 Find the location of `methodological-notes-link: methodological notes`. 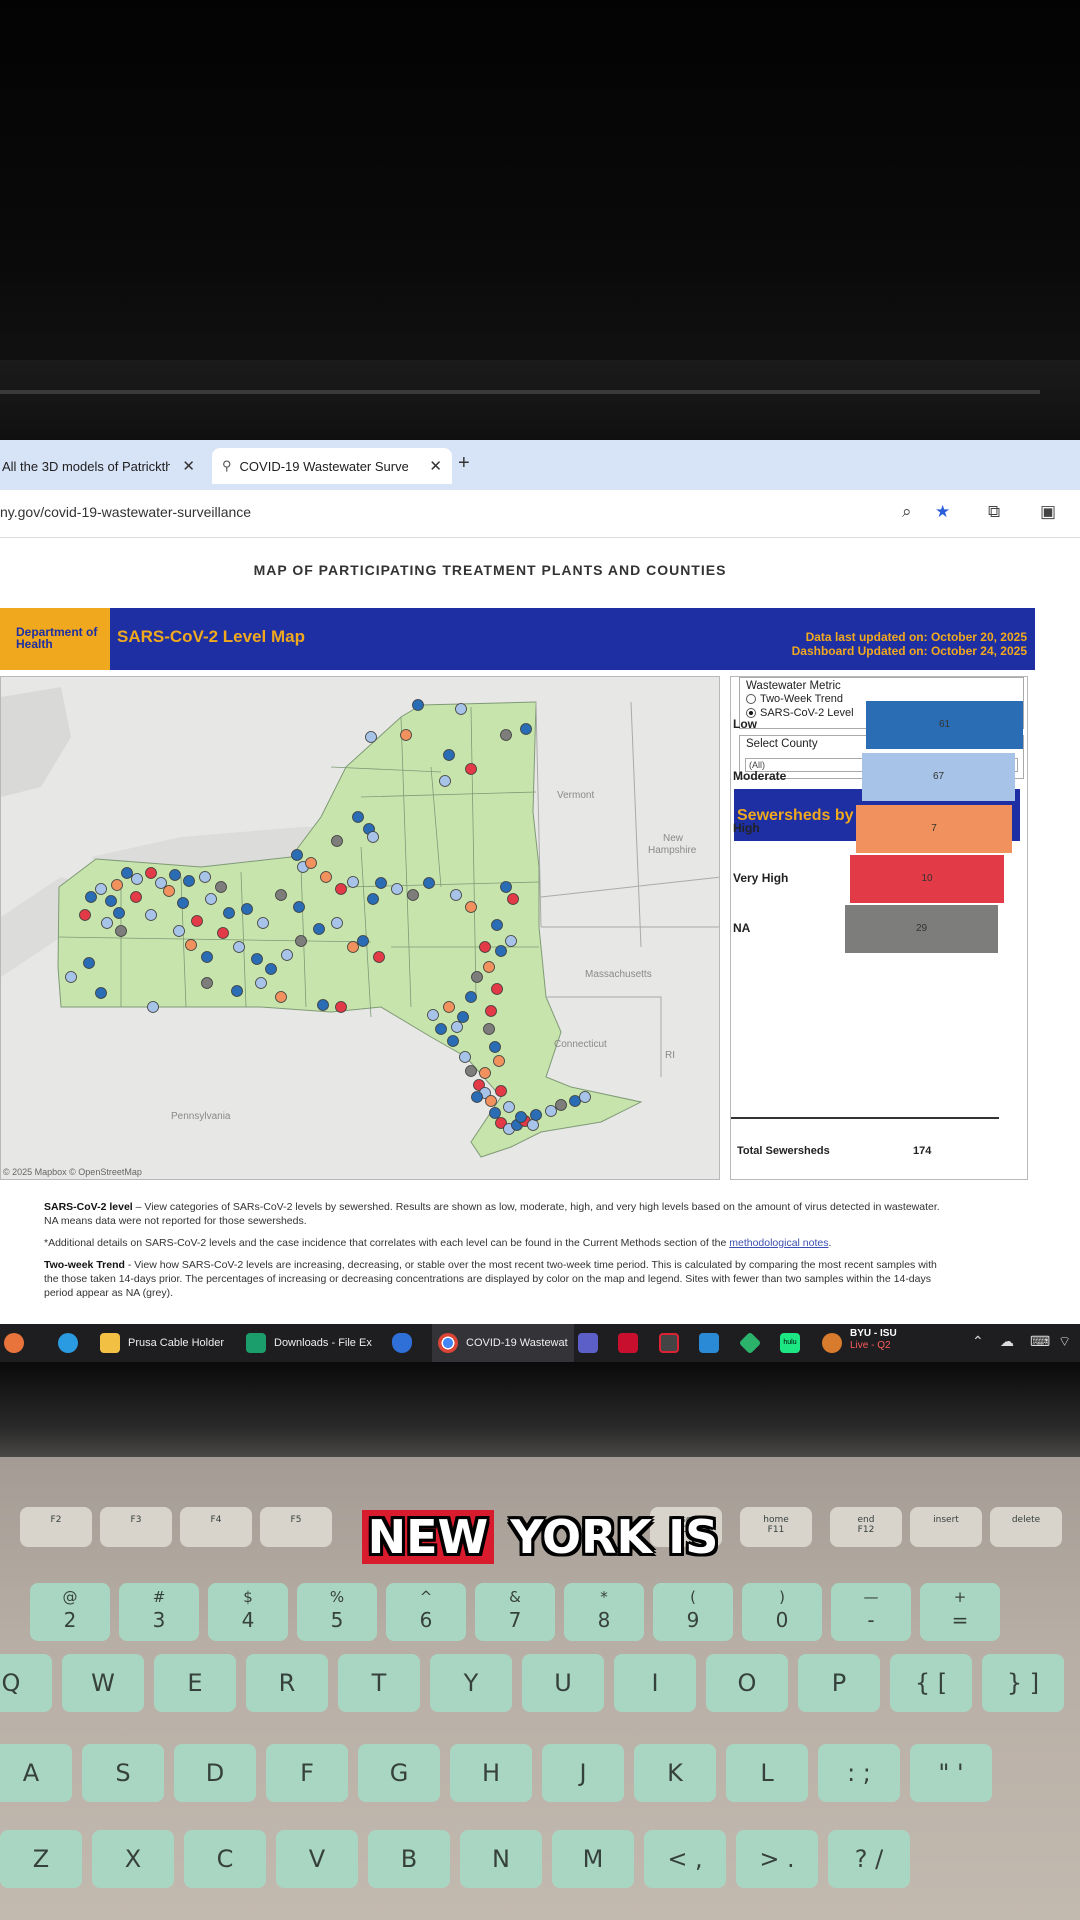

methodological-notes-link: methodological notes is located at coordinates (778, 1243).